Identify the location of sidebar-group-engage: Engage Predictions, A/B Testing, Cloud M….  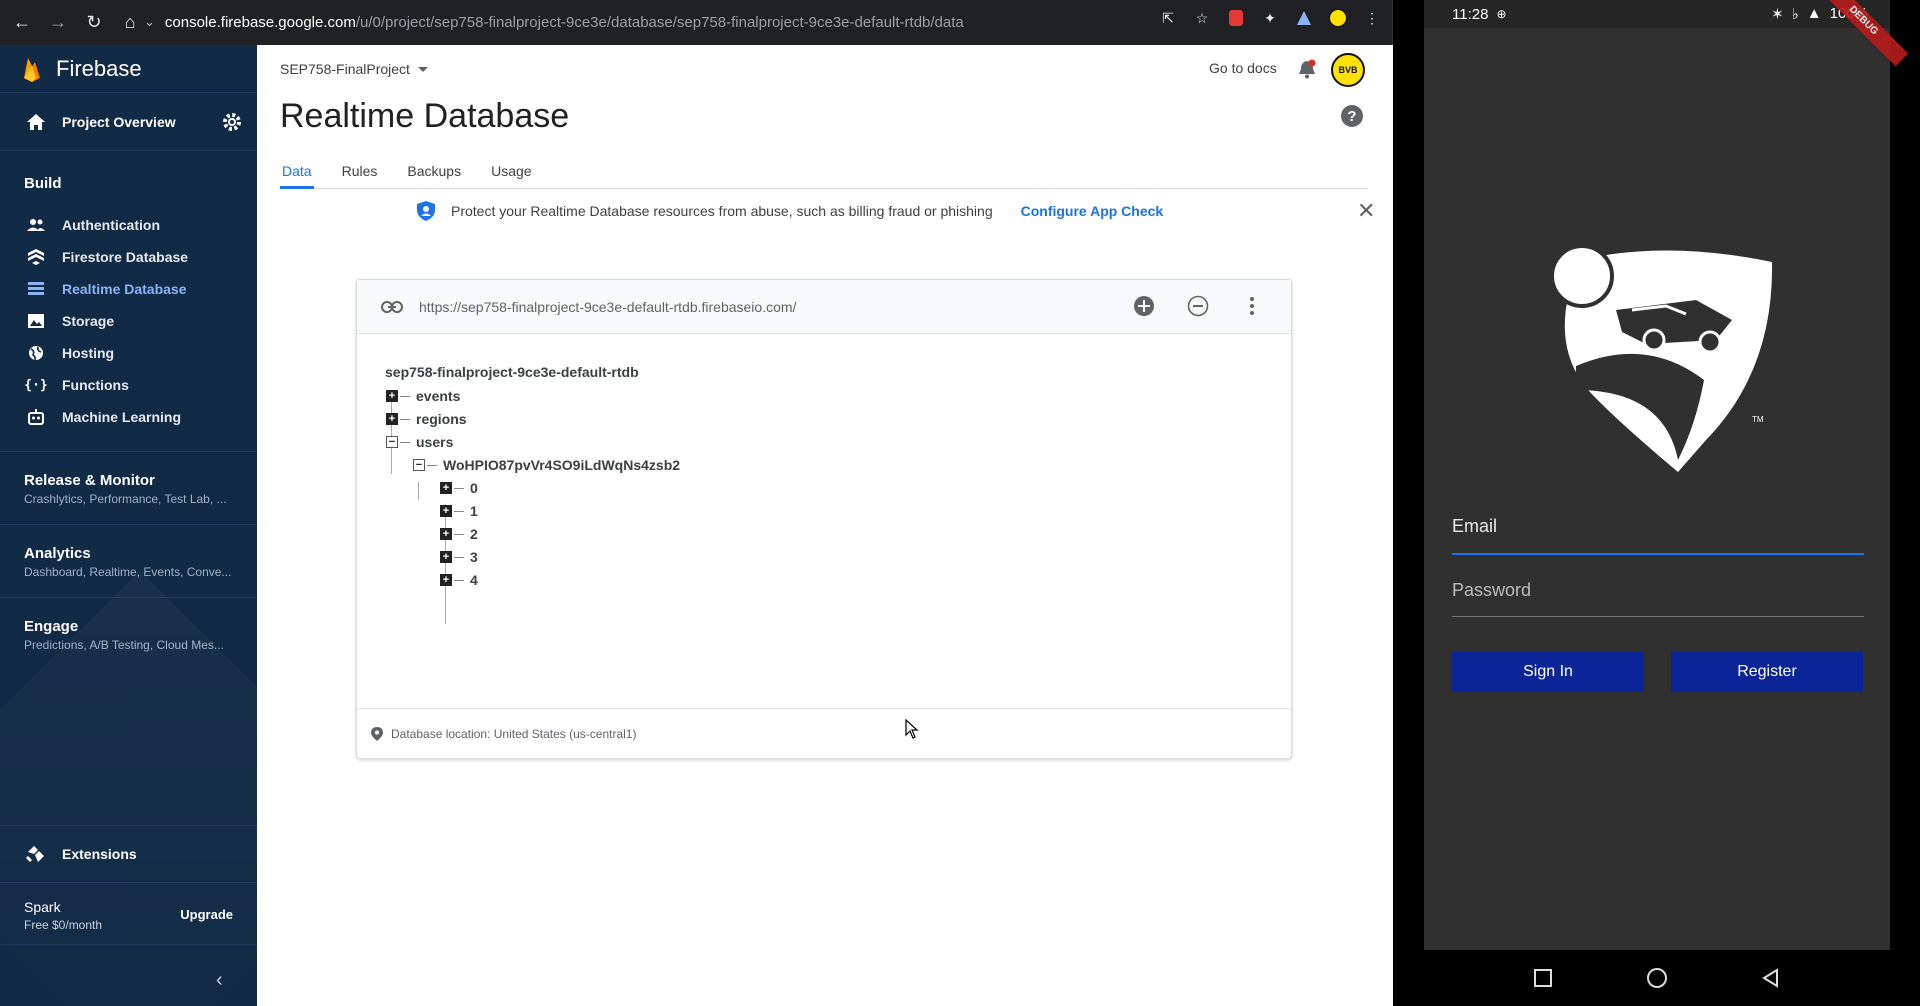
(128, 633).